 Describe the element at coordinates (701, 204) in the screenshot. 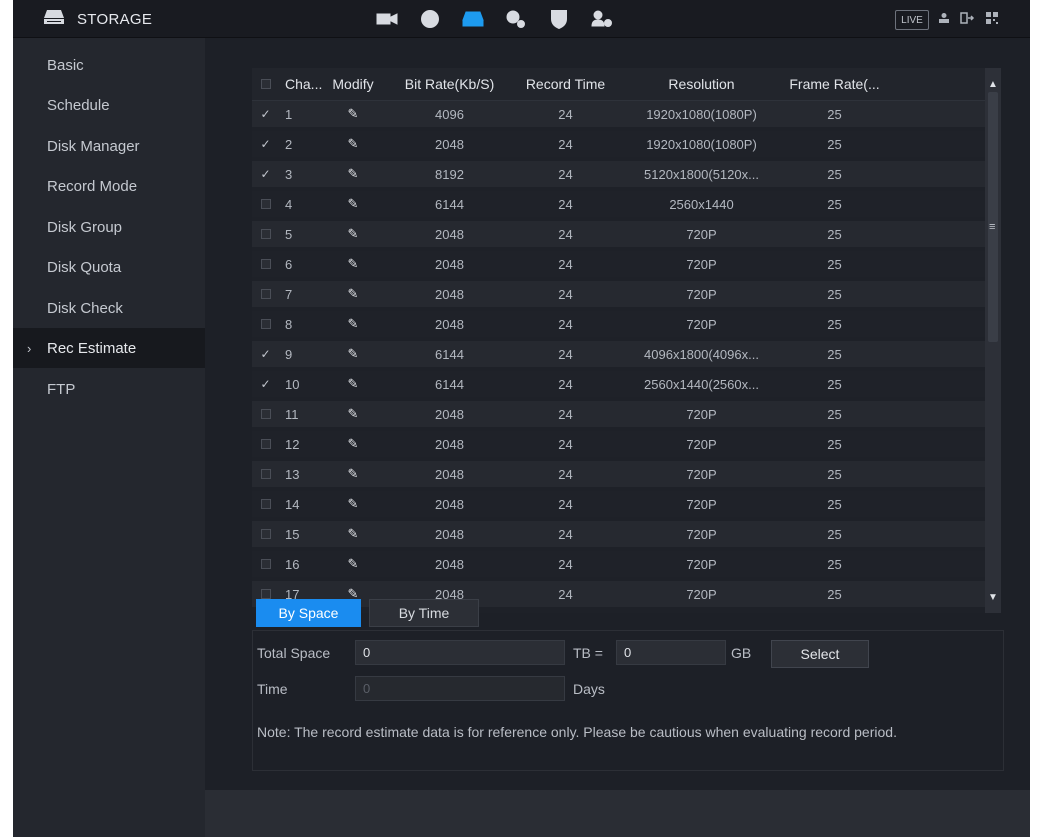

I see `resolution-cell: 2560x1440` at that location.